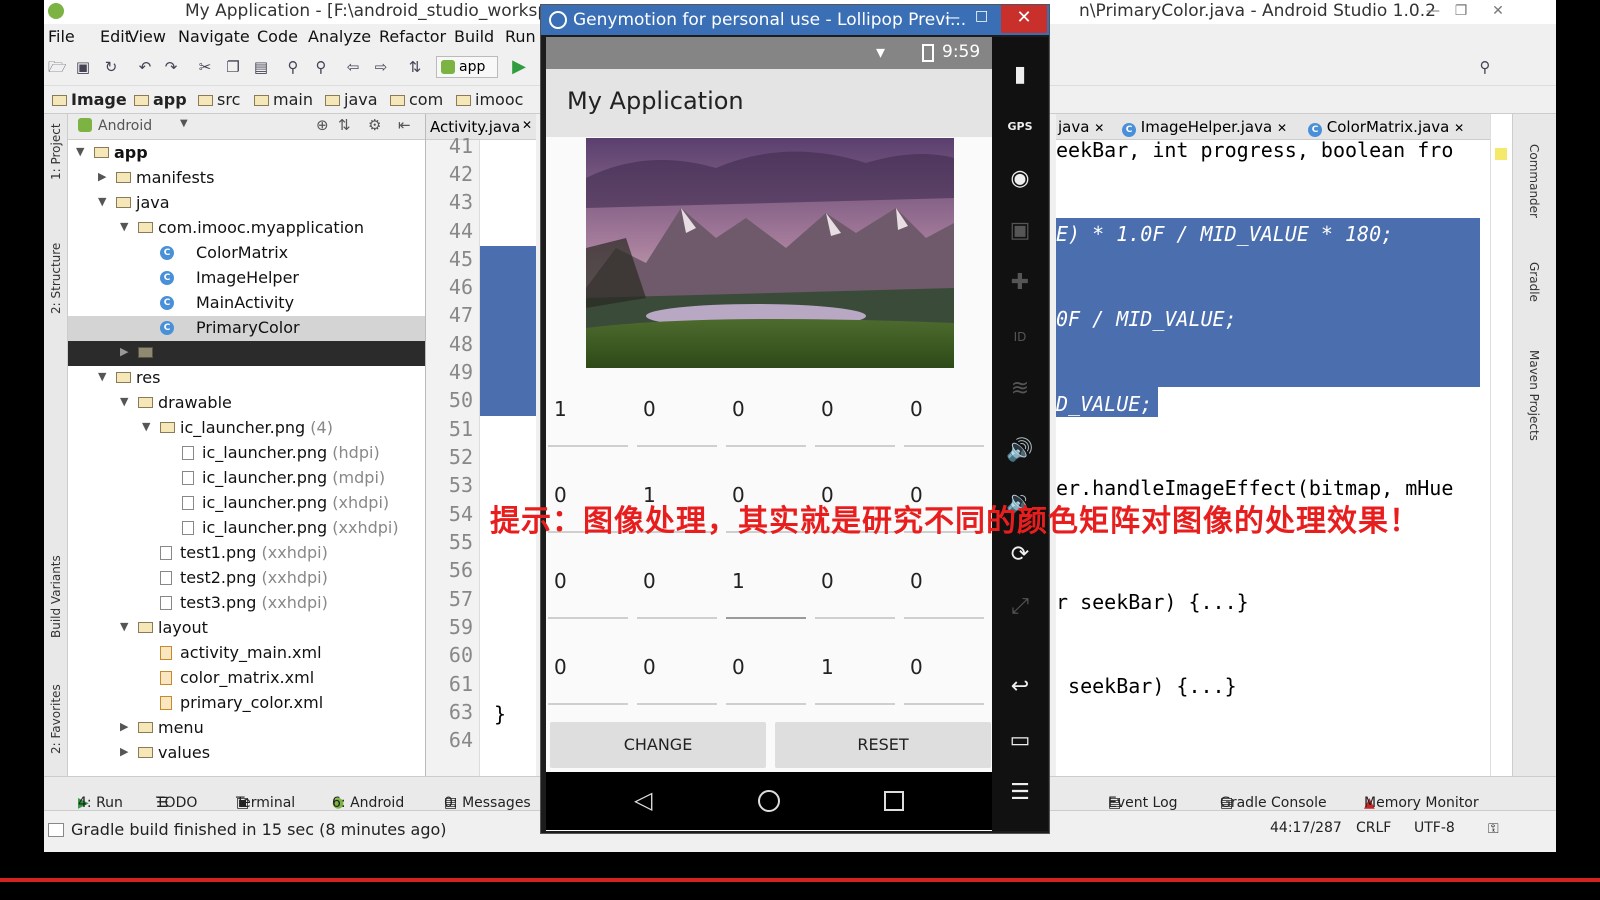 Image resolution: width=1600 pixels, height=900 pixels. What do you see at coordinates (1020, 337) in the screenshot?
I see `device-id-icon: ID` at bounding box center [1020, 337].